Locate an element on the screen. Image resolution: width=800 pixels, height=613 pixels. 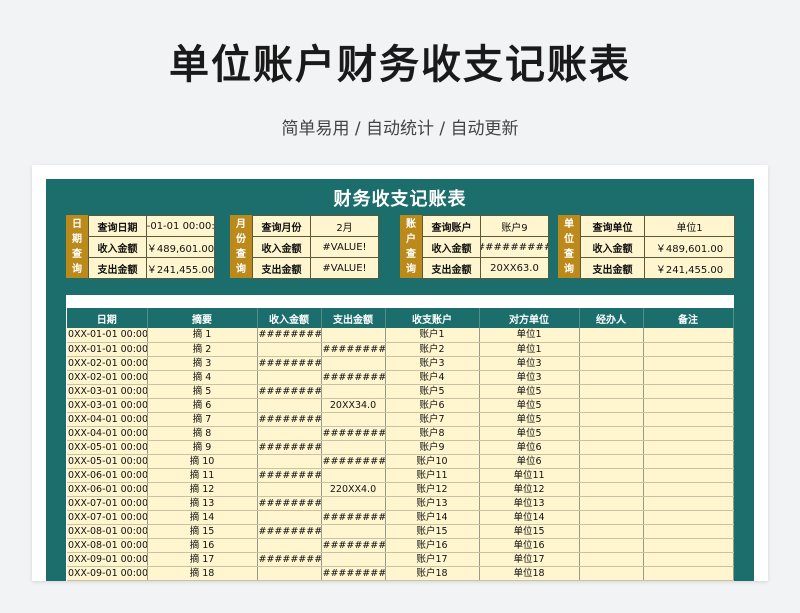
account-cell: 账户17 is located at coordinates (432, 559).